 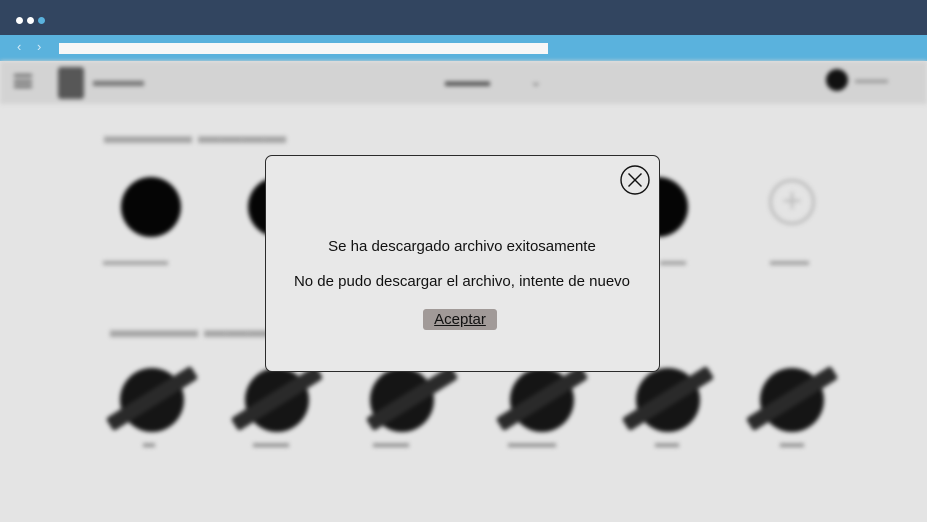 I want to click on chevron-down-icon: ⌄, so click(x=536, y=81).